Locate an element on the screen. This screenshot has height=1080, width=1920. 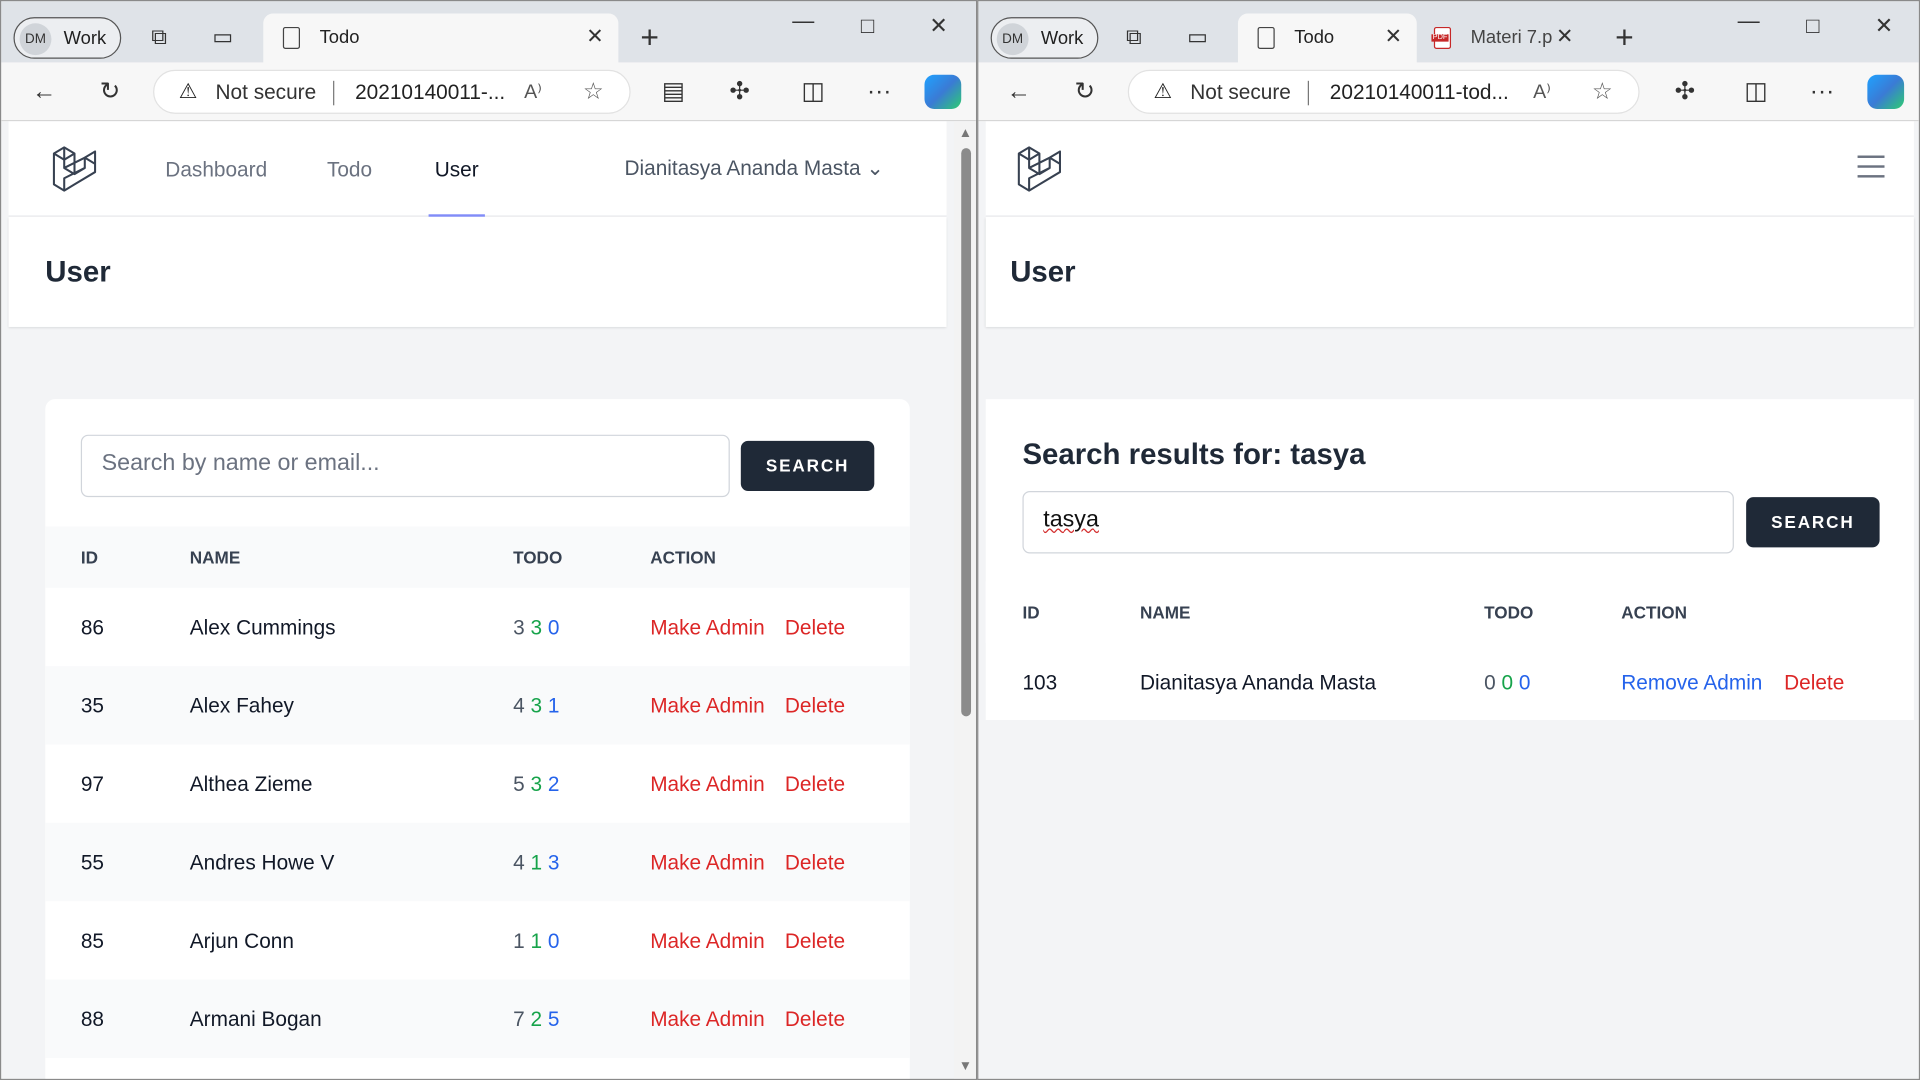
hamburger-menu-icon is located at coordinates (1871, 170).